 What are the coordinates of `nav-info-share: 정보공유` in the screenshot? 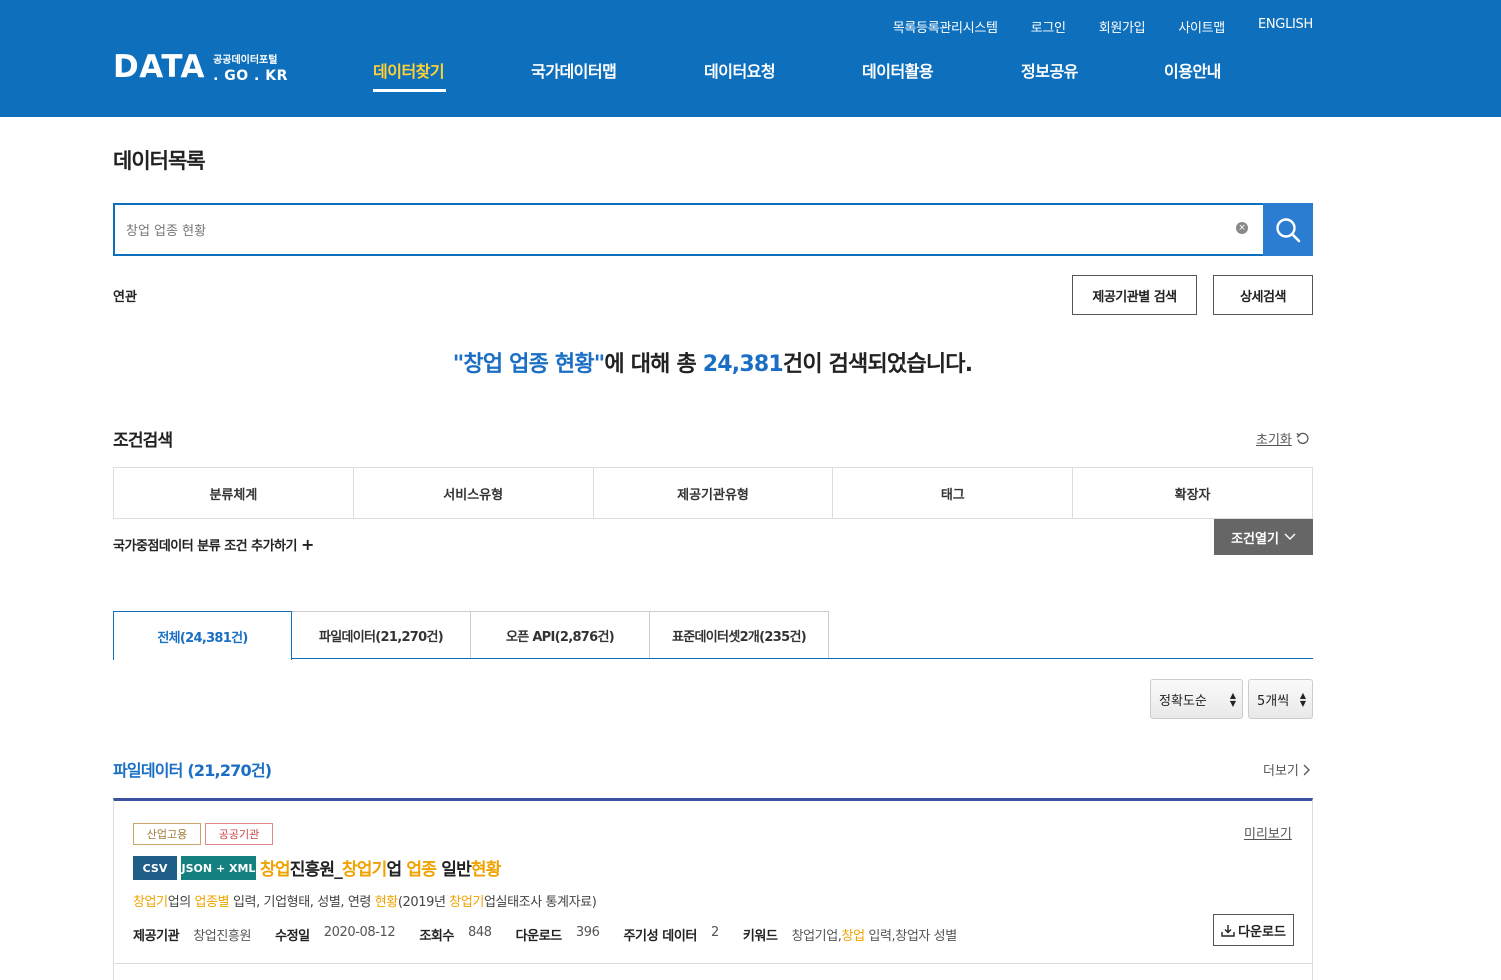 It's located at (1049, 70).